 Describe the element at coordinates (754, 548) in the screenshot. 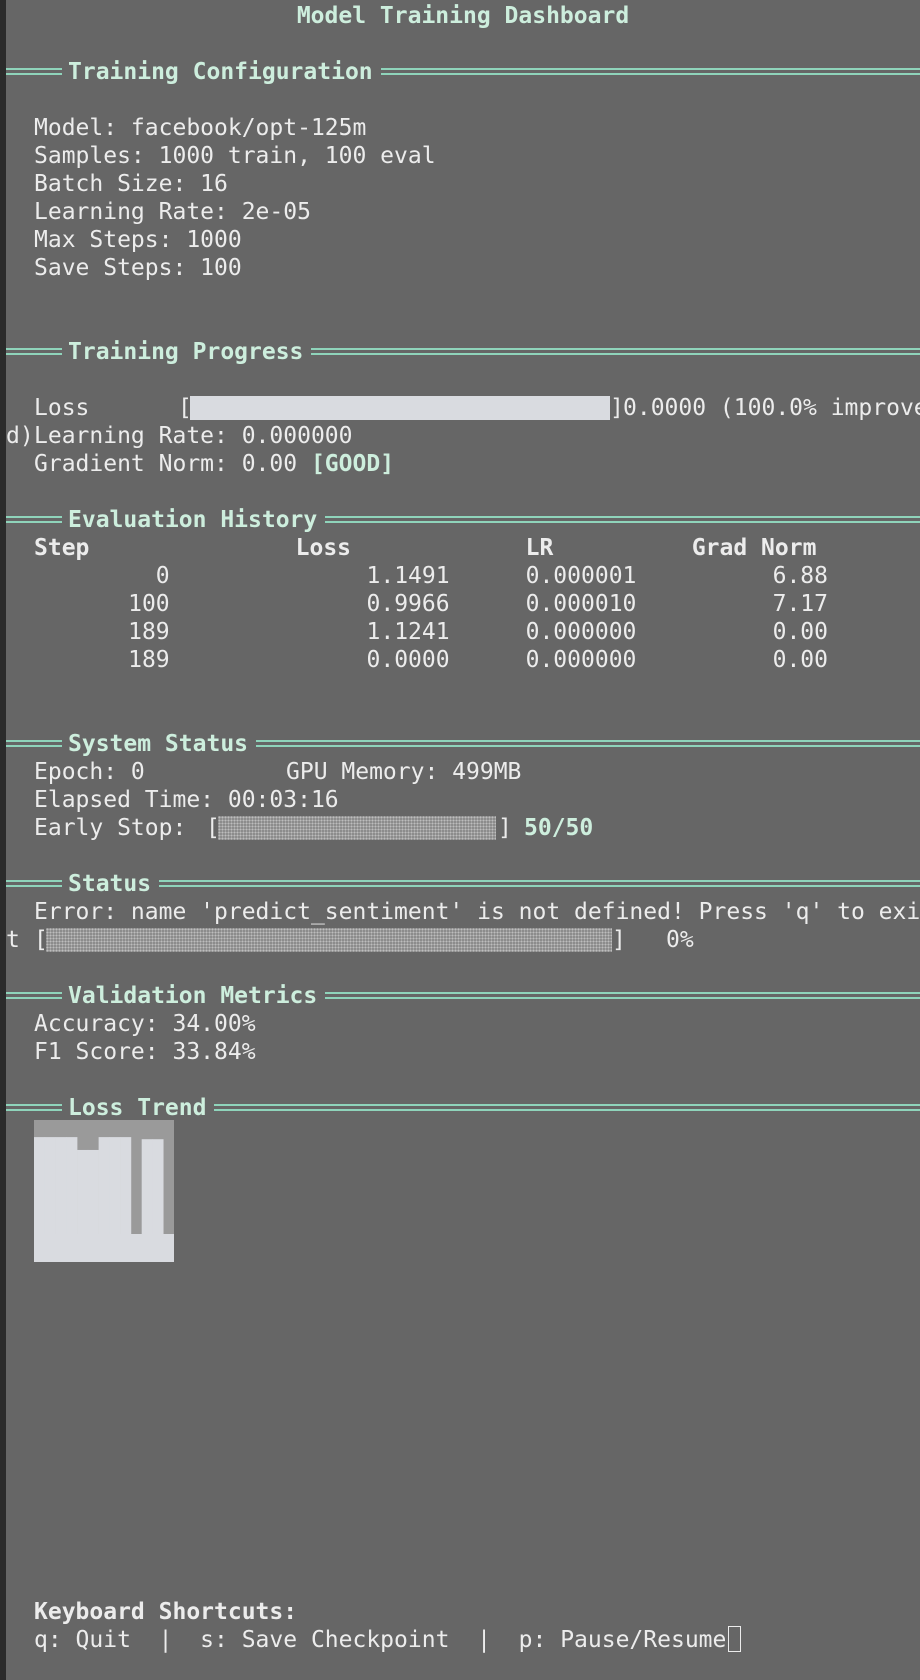

I see `header-grad-norm: Grad Norm` at that location.